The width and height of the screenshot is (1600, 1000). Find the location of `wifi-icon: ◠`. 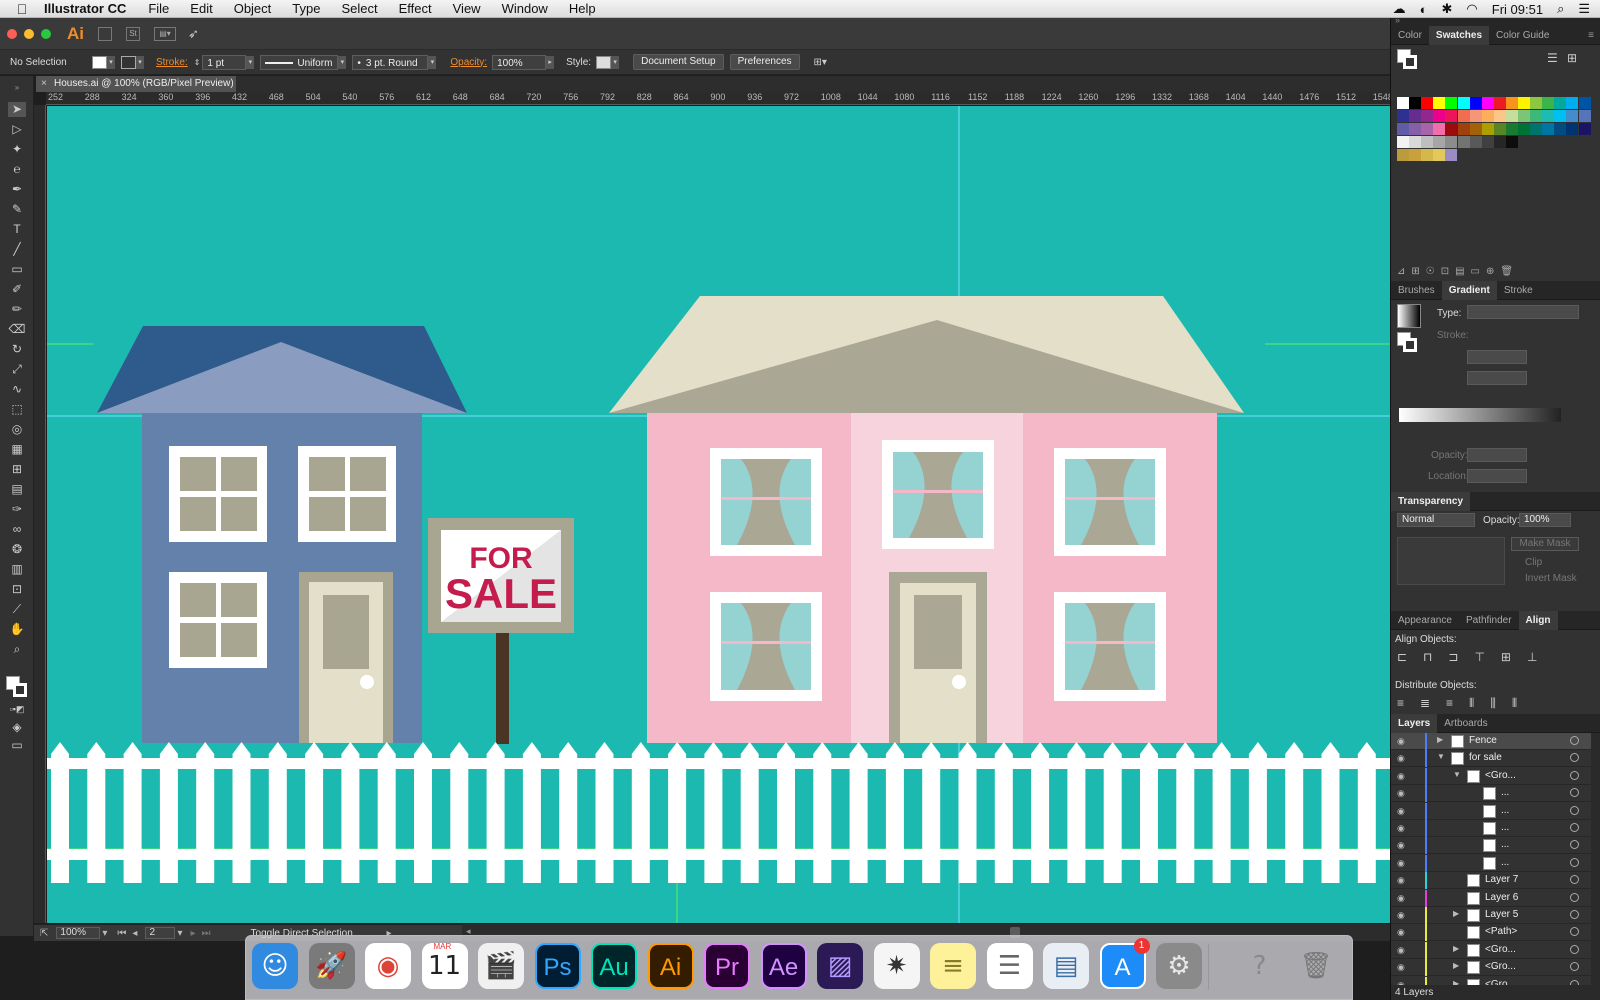

wifi-icon: ◠ is located at coordinates (1471, 9).